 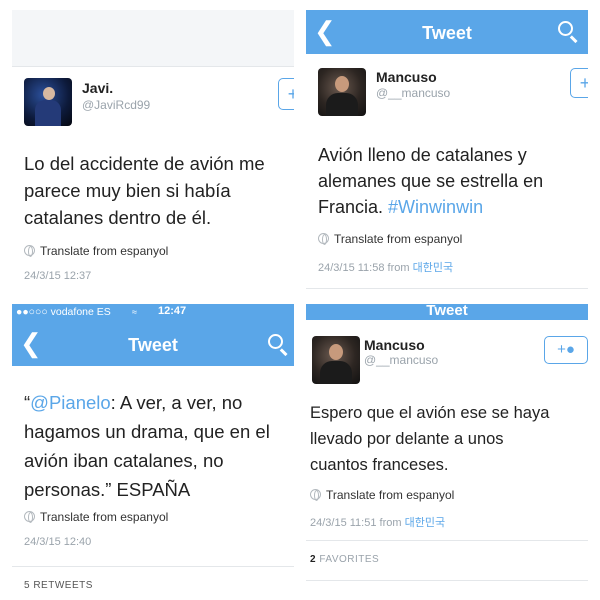 I want to click on tweet-line: “@Pianelo: A ver, a ver, no, so click(x=133, y=402).